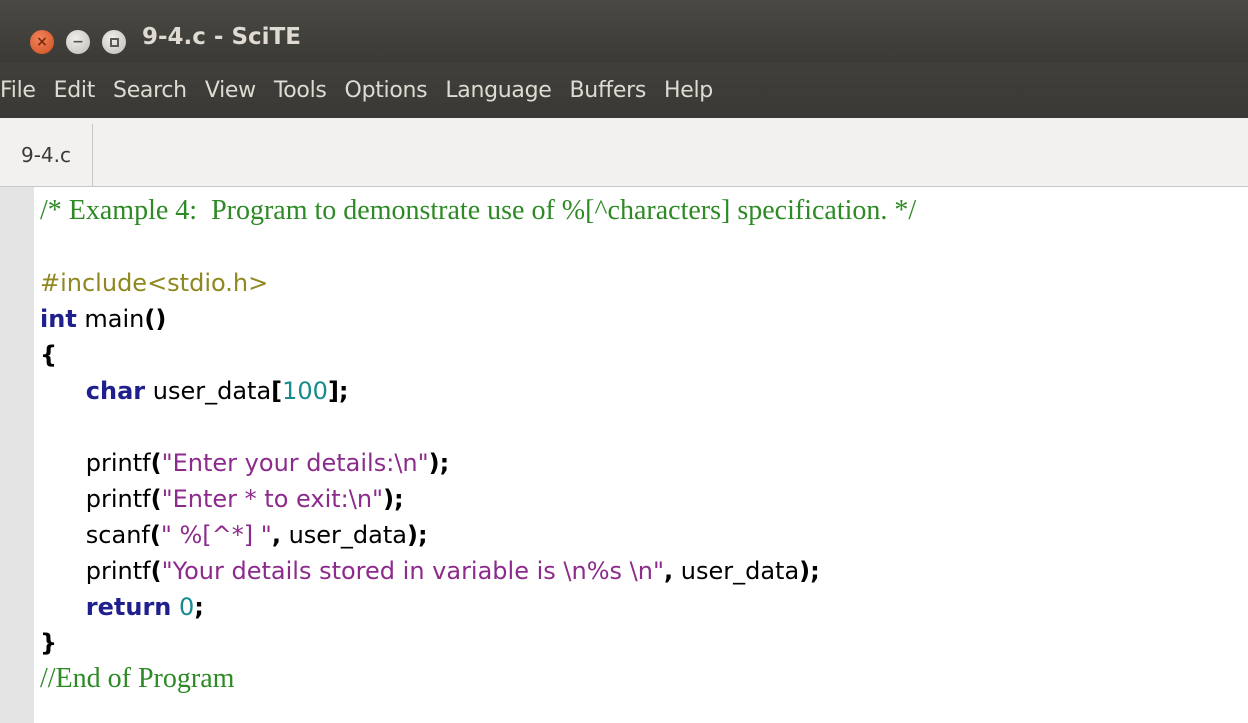 This screenshot has height=723, width=1248. I want to click on close-brace: }, so click(49, 643).